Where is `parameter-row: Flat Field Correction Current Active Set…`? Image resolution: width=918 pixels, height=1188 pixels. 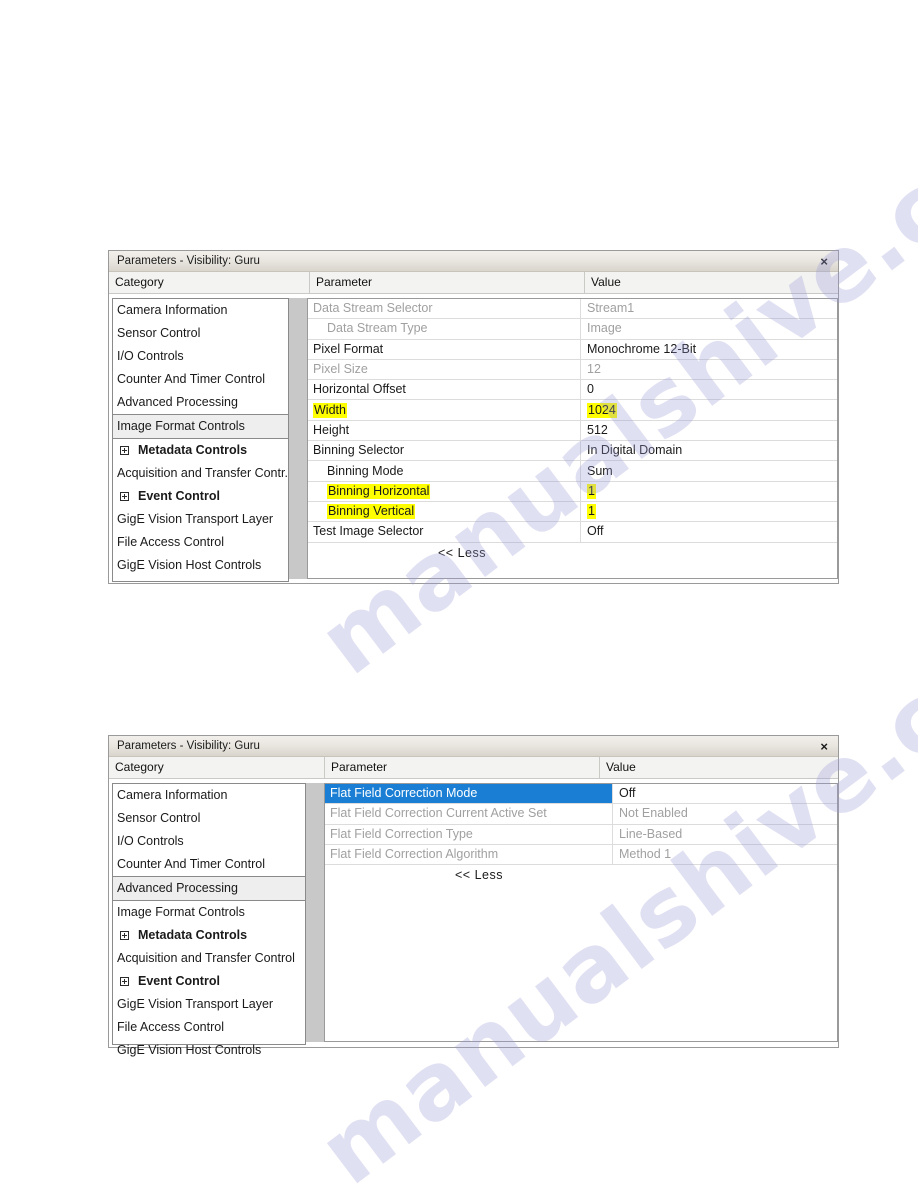
parameter-row: Flat Field Correction Current Active Set… is located at coordinates (581, 814).